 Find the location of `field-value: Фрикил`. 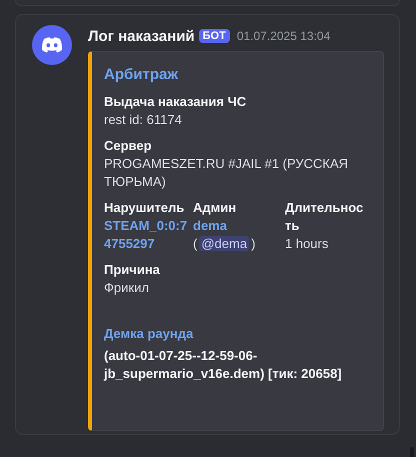

field-value: Фрикил is located at coordinates (126, 287).